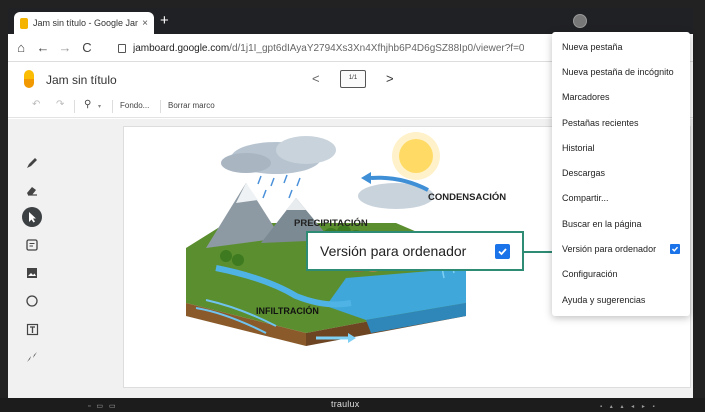 The image size is (705, 412). Describe the element at coordinates (331, 223) in the screenshot. I see `precipitation-label: PRECIPITACIÓN` at that location.